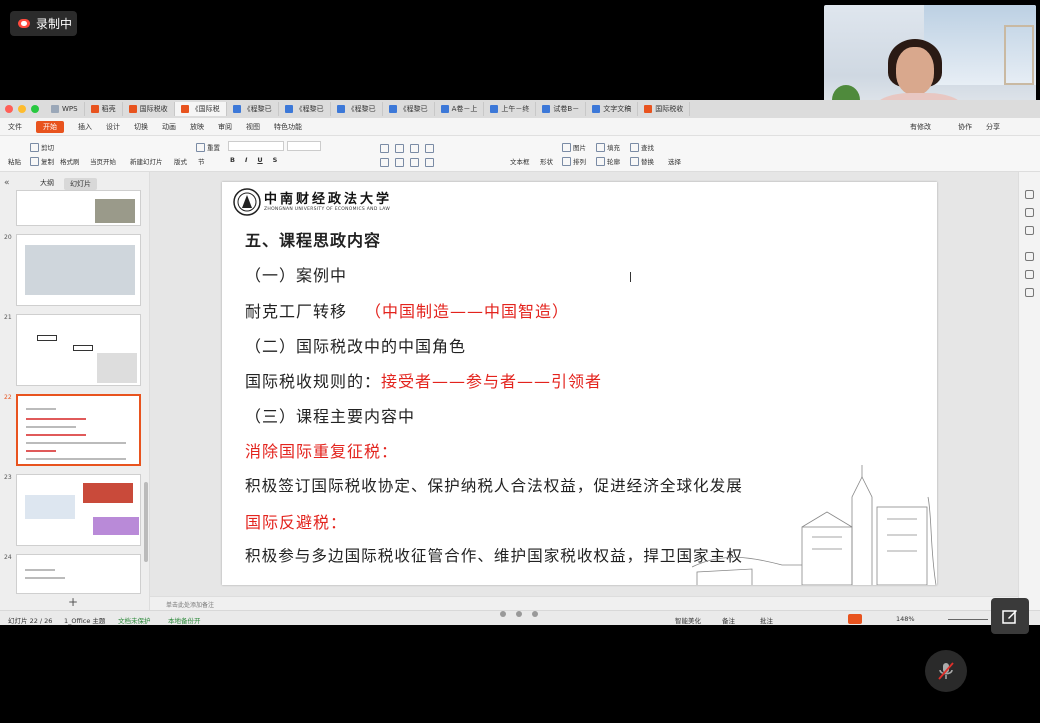 The image size is (1040, 723). I want to click on fill-button: 填充, so click(608, 147).